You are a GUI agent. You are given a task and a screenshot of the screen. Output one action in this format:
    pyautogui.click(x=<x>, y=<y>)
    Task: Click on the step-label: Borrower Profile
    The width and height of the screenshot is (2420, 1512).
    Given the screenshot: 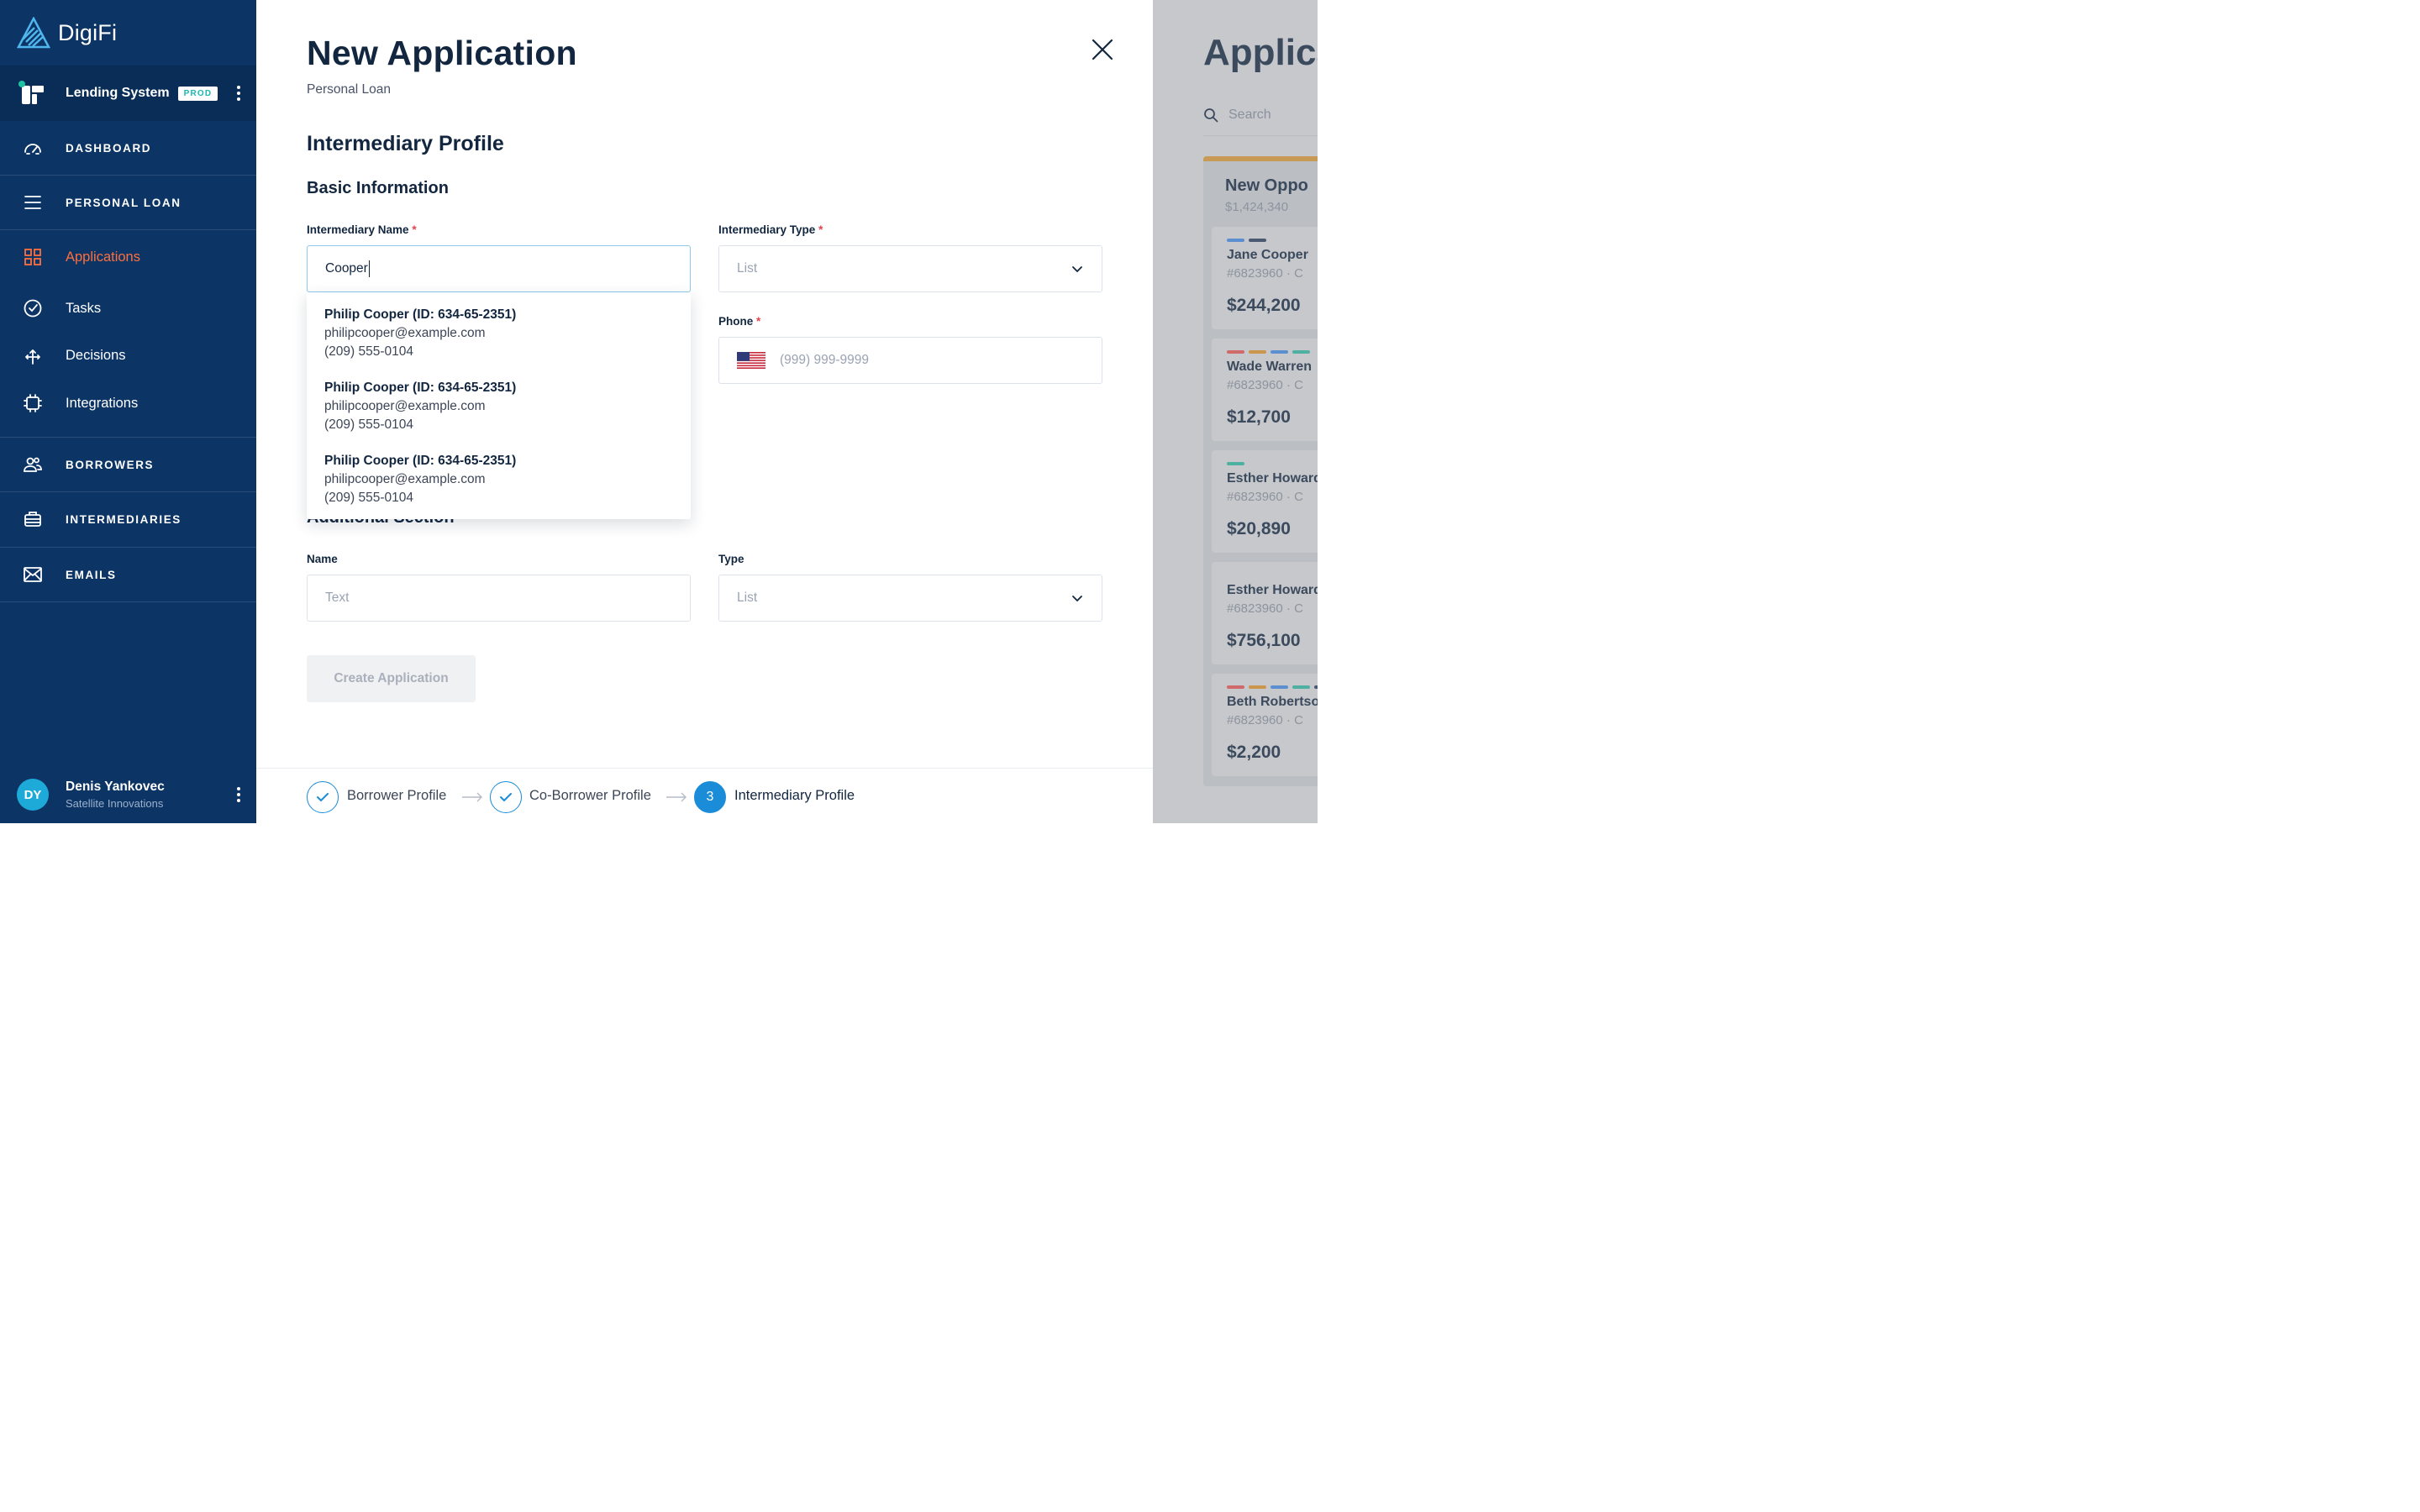 What is the action you would take?
    pyautogui.click(x=397, y=795)
    